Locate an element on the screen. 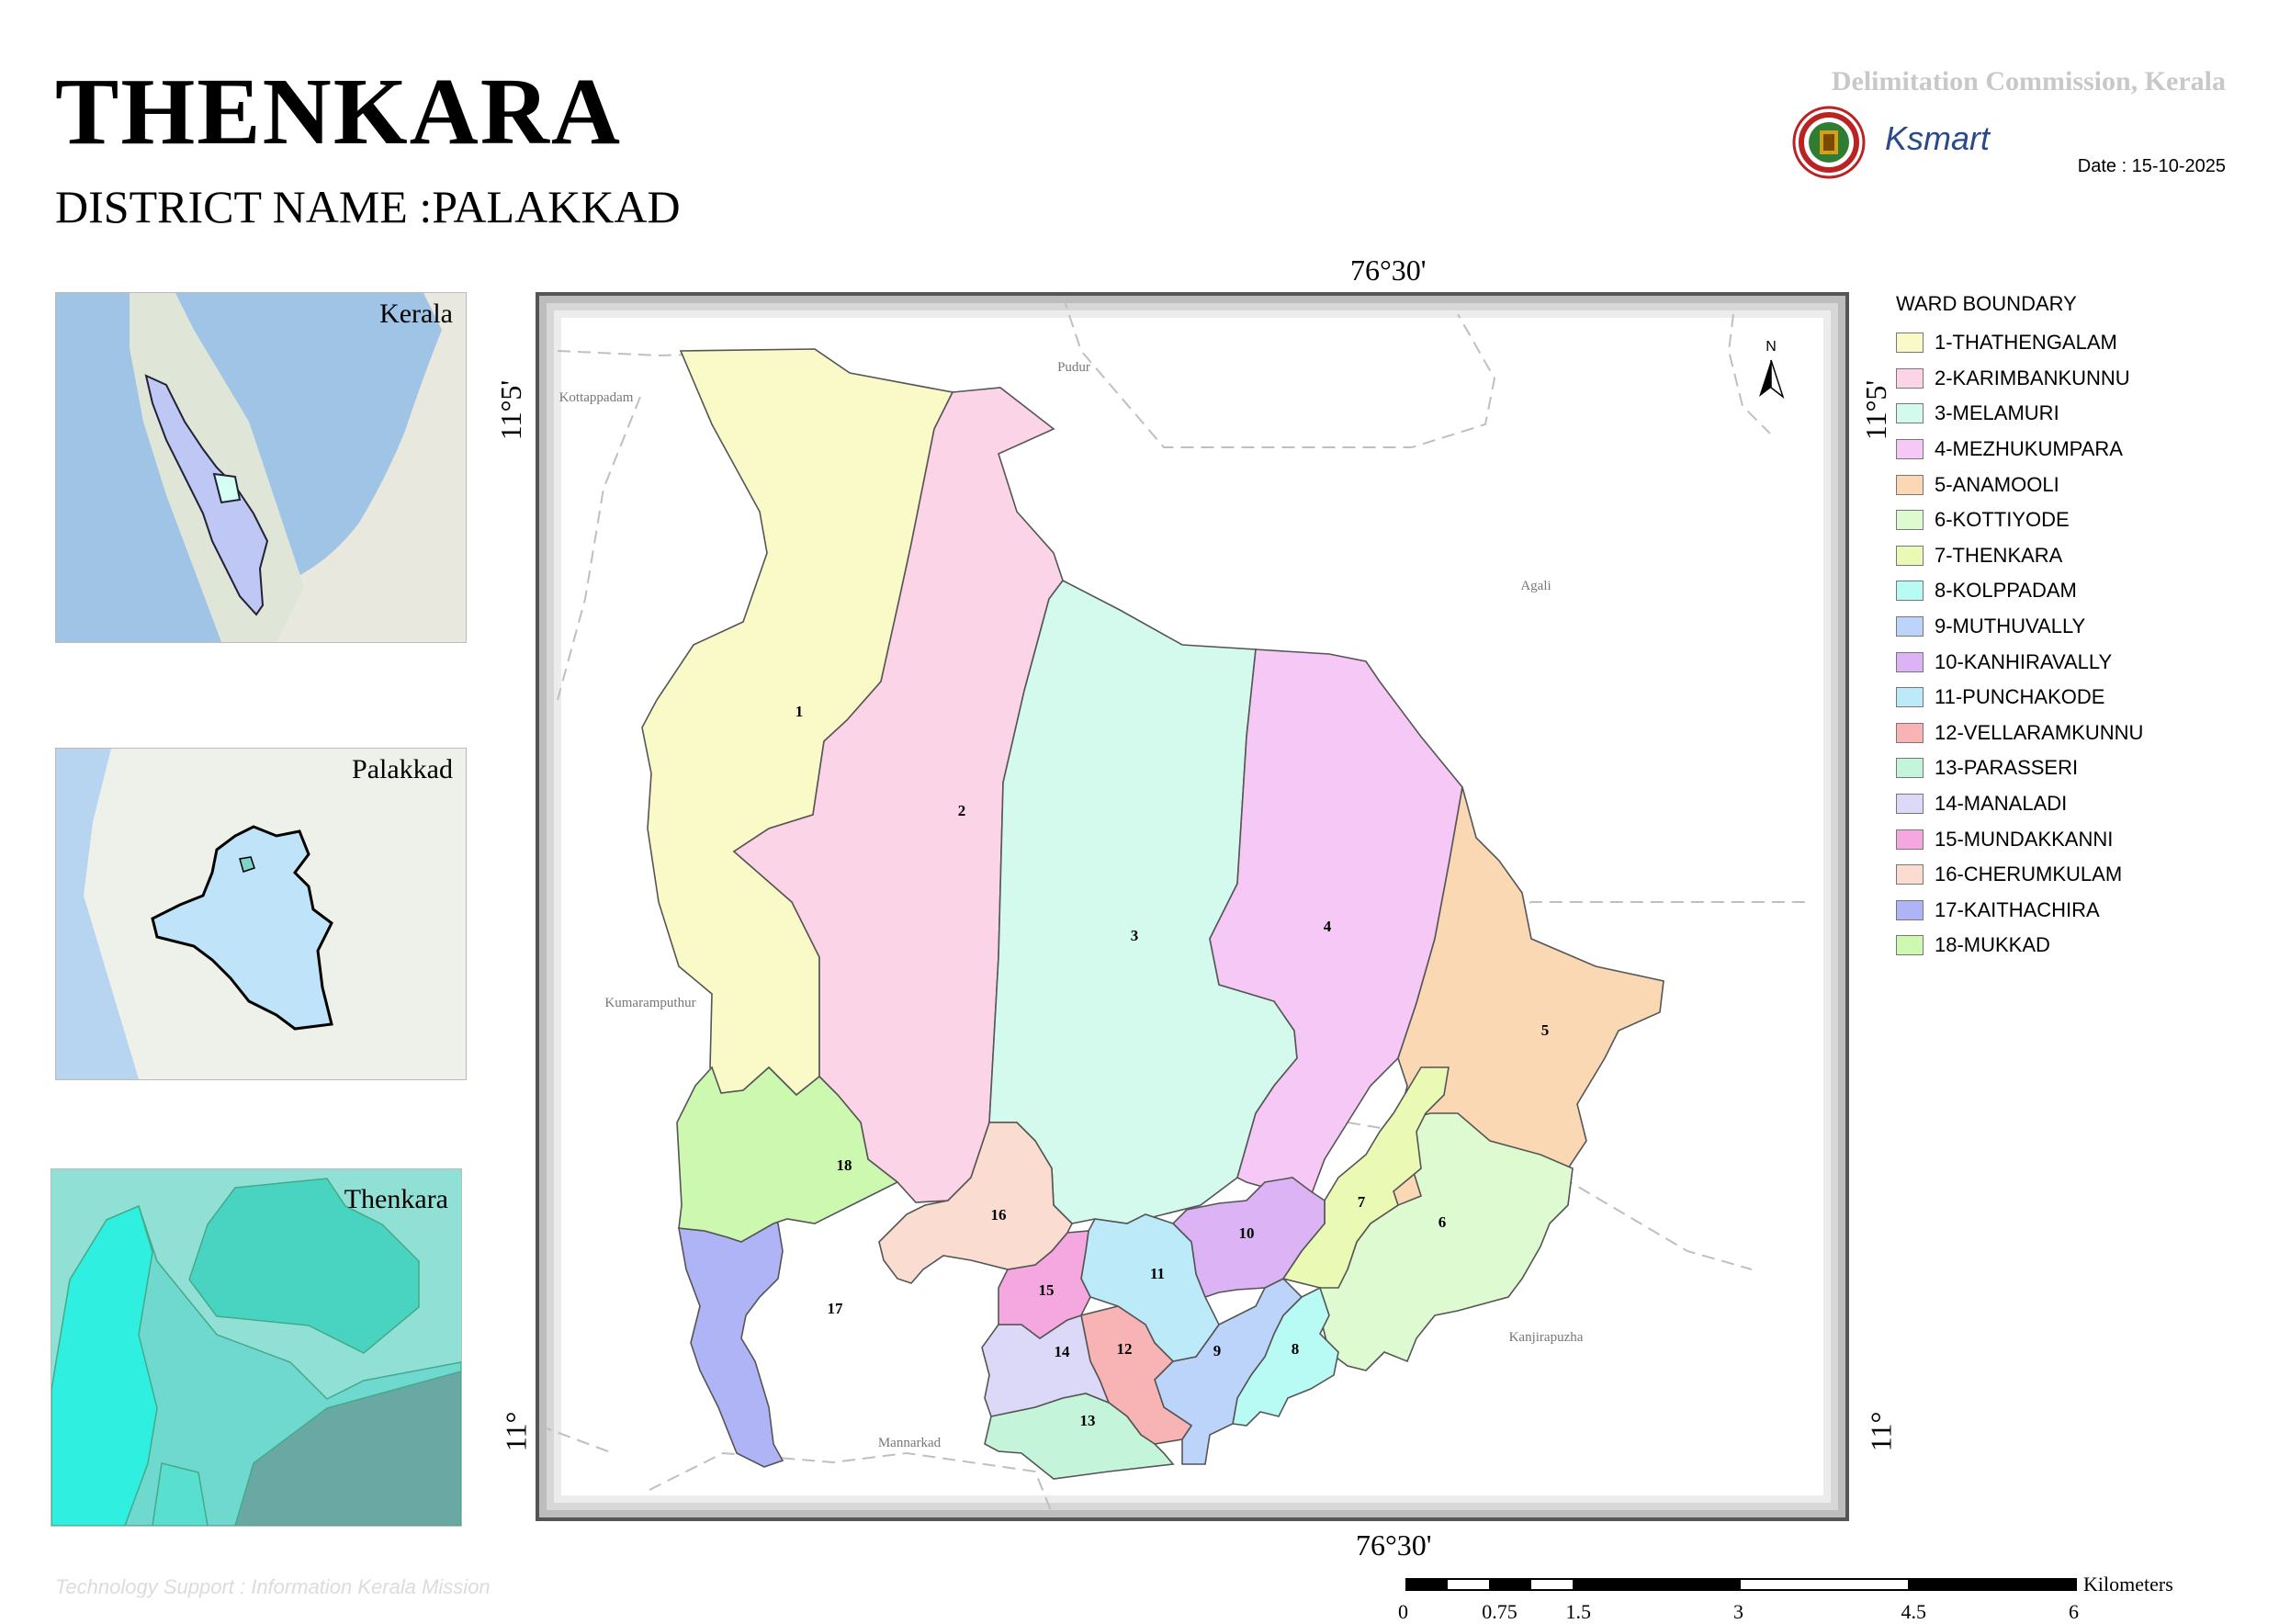 The image size is (2279, 1624). place-agali: Agali is located at coordinates (1535, 586).